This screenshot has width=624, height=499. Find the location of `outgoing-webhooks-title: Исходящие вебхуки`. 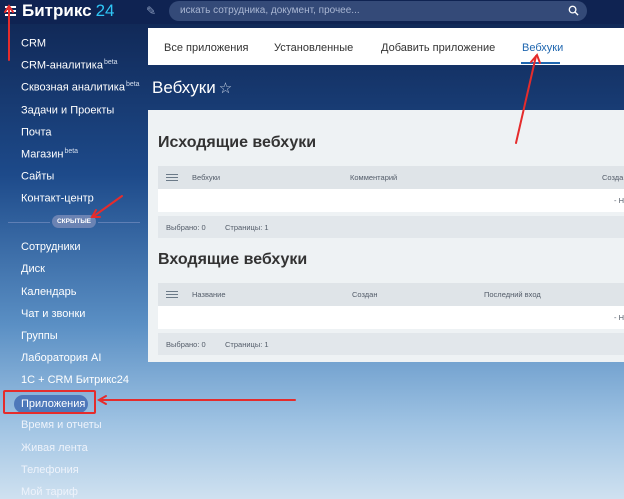

outgoing-webhooks-title: Исходящие вебхуки is located at coordinates (237, 142).